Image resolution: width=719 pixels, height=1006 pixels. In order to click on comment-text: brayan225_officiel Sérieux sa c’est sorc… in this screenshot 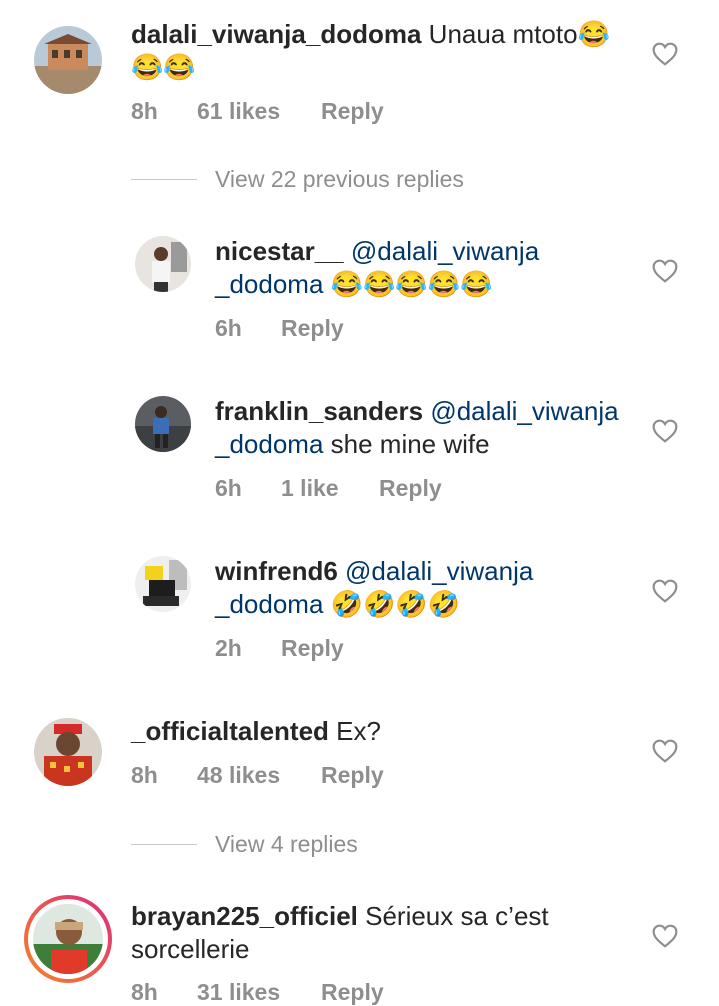, I will do `click(391, 933)`.